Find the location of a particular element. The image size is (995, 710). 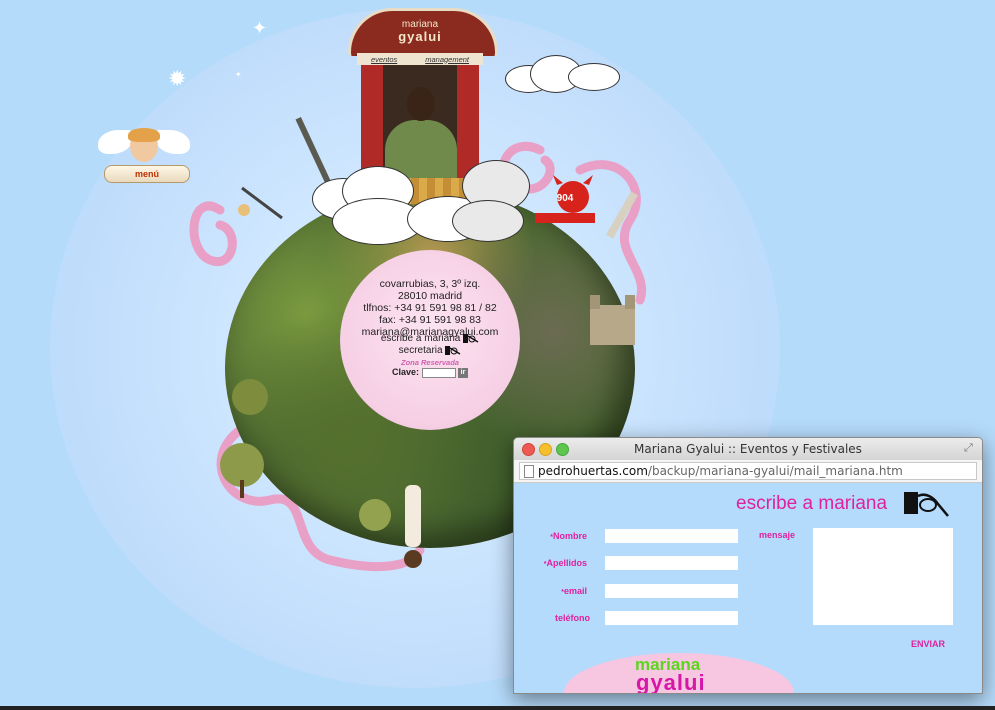

address-line: 28010 madrid is located at coordinates (430, 296).